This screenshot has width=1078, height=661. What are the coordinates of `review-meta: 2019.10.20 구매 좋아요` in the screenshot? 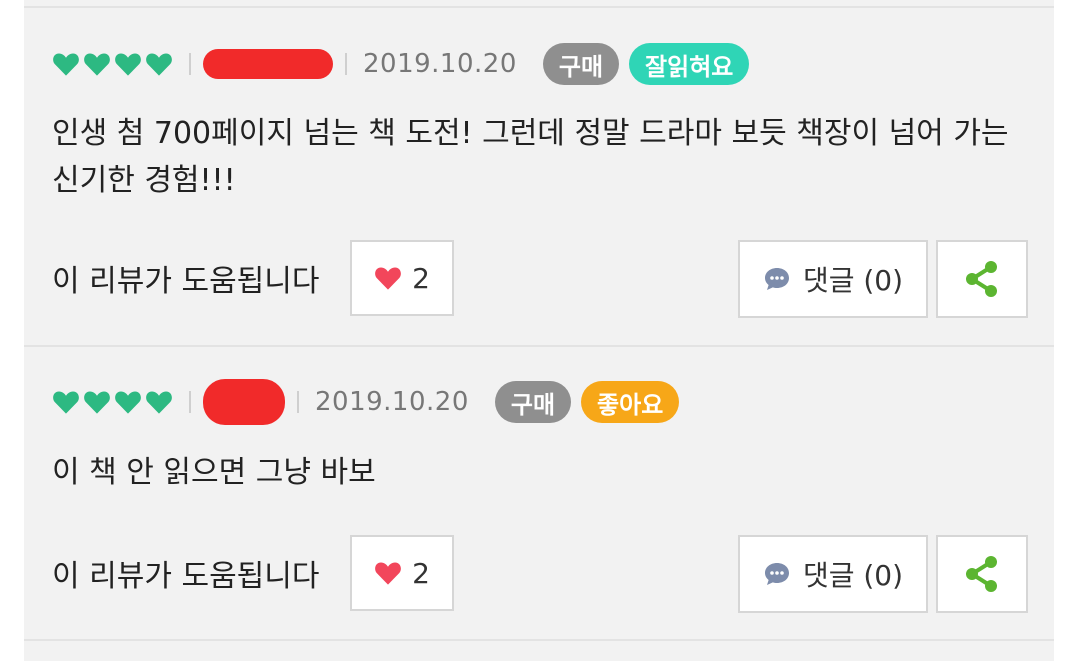 It's located at (366, 402).